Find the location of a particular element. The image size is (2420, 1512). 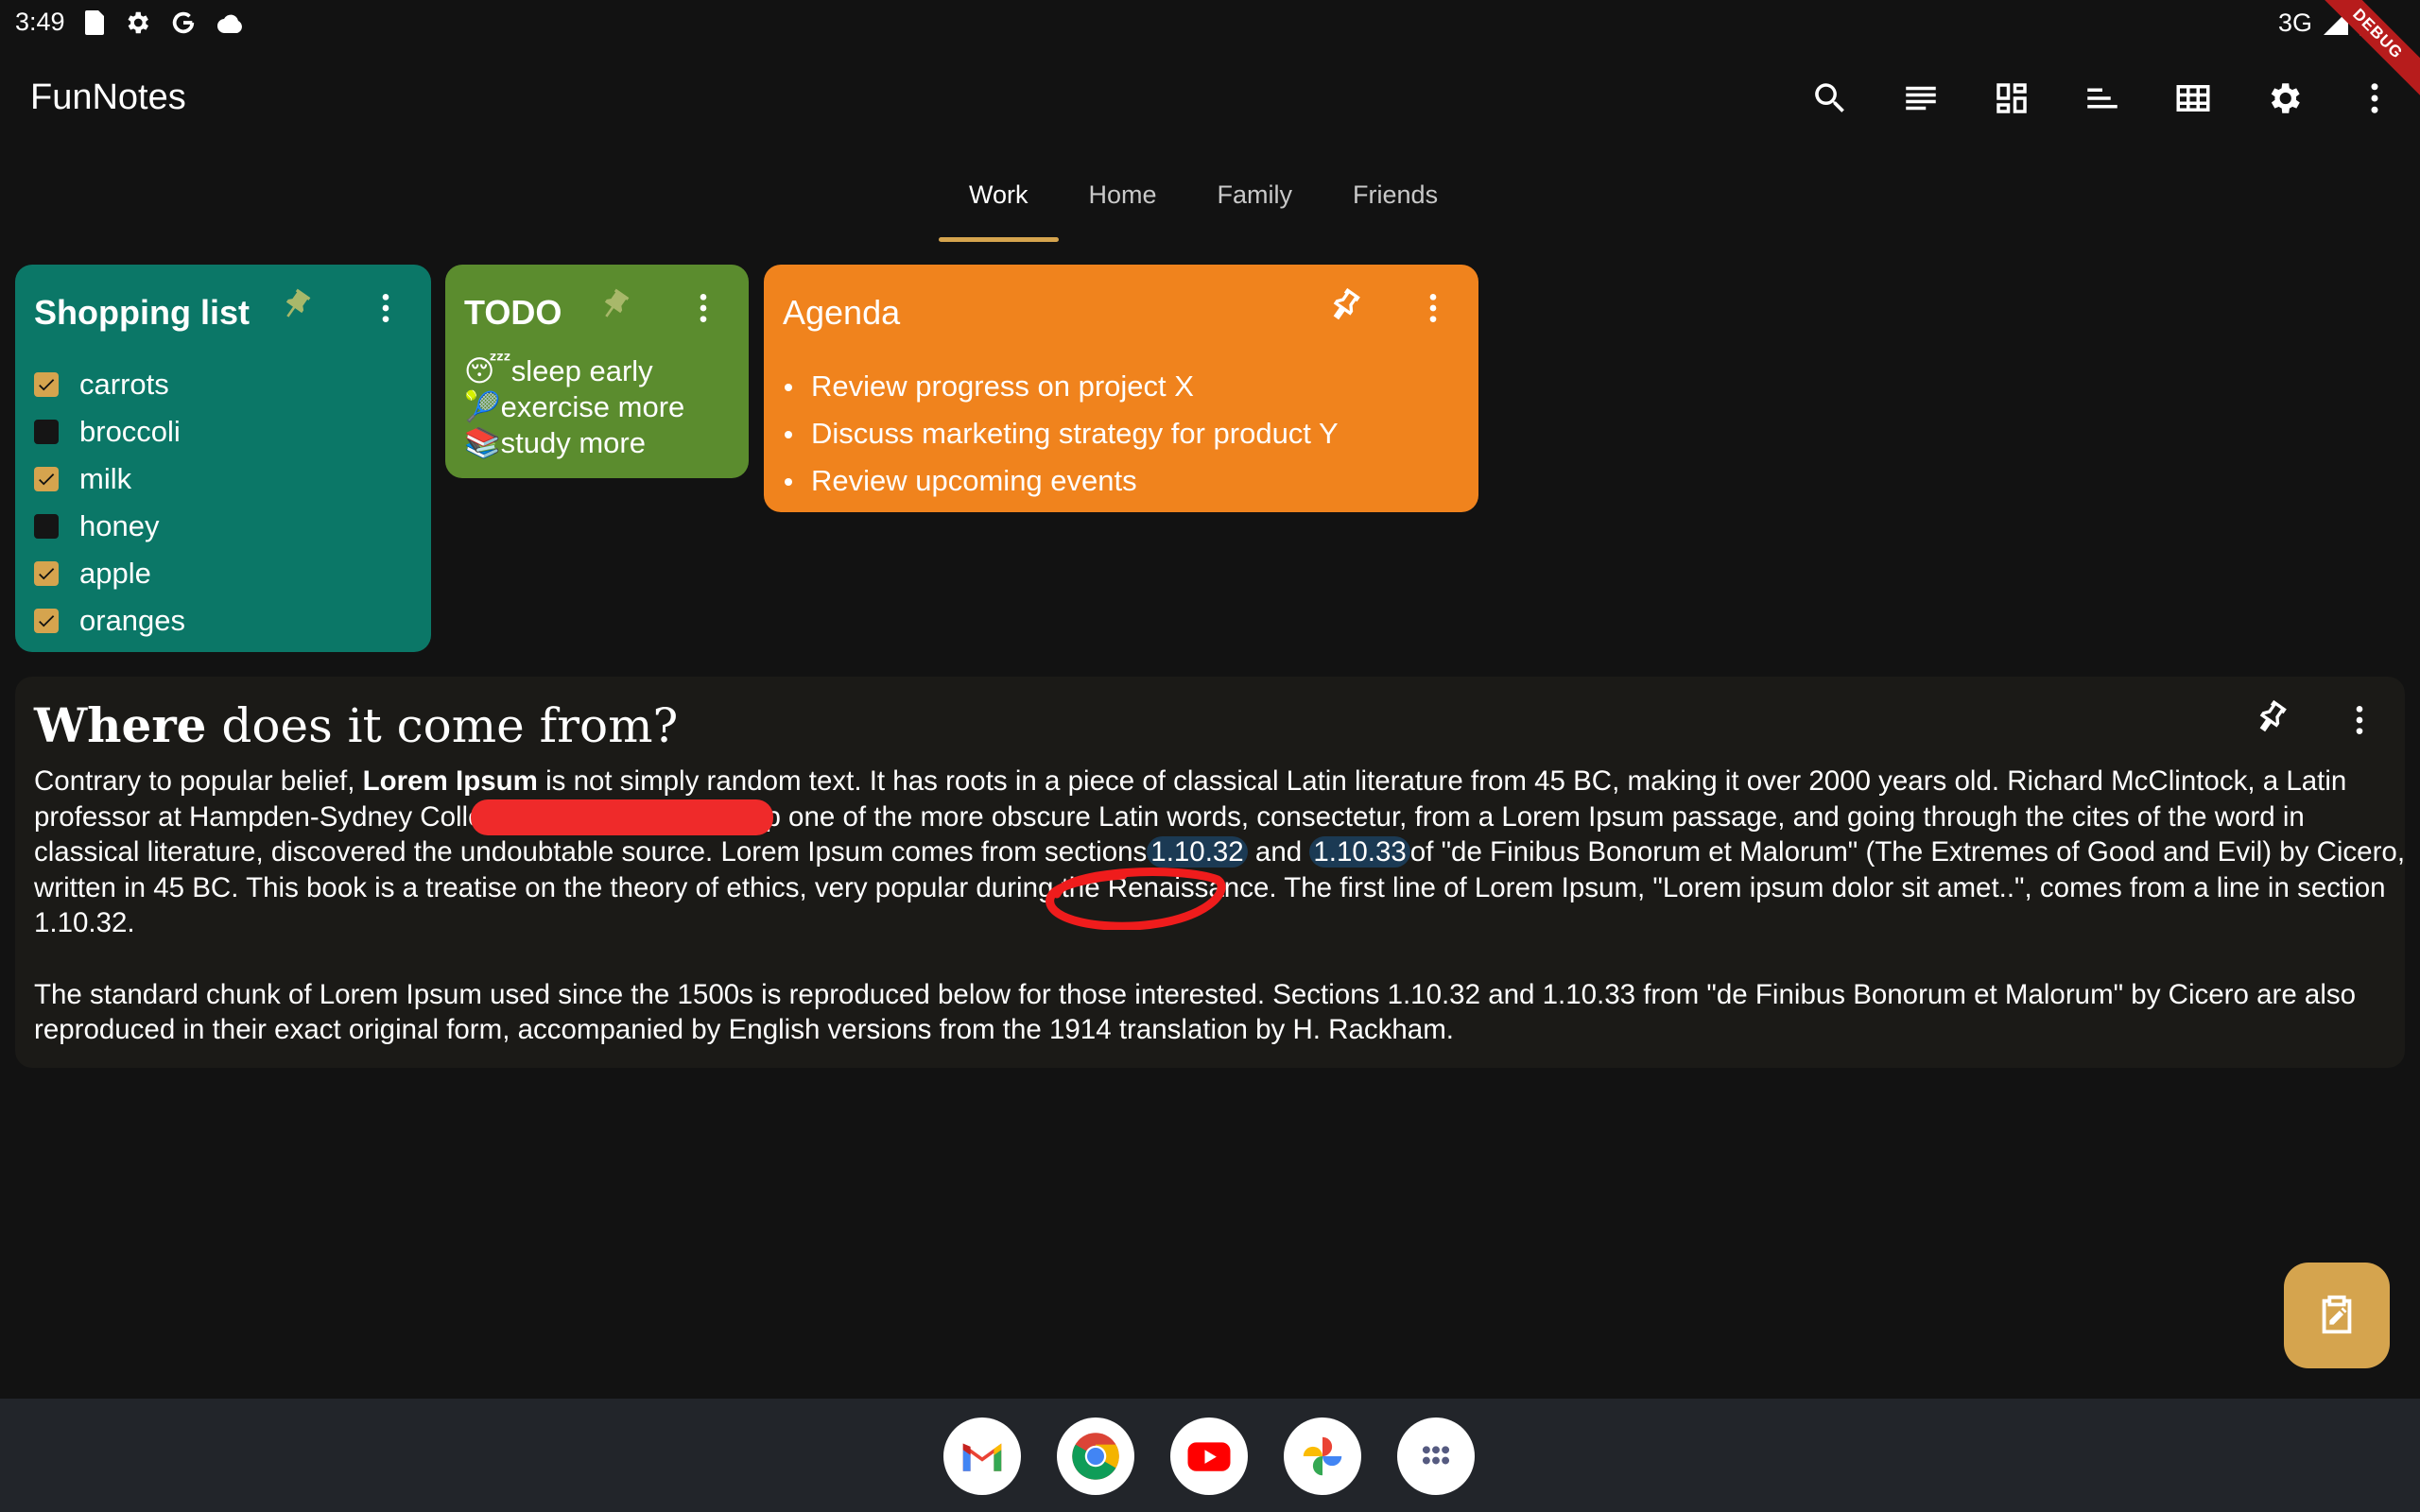

category-tabs: Work Home Family Friends is located at coordinates (1203, 202).